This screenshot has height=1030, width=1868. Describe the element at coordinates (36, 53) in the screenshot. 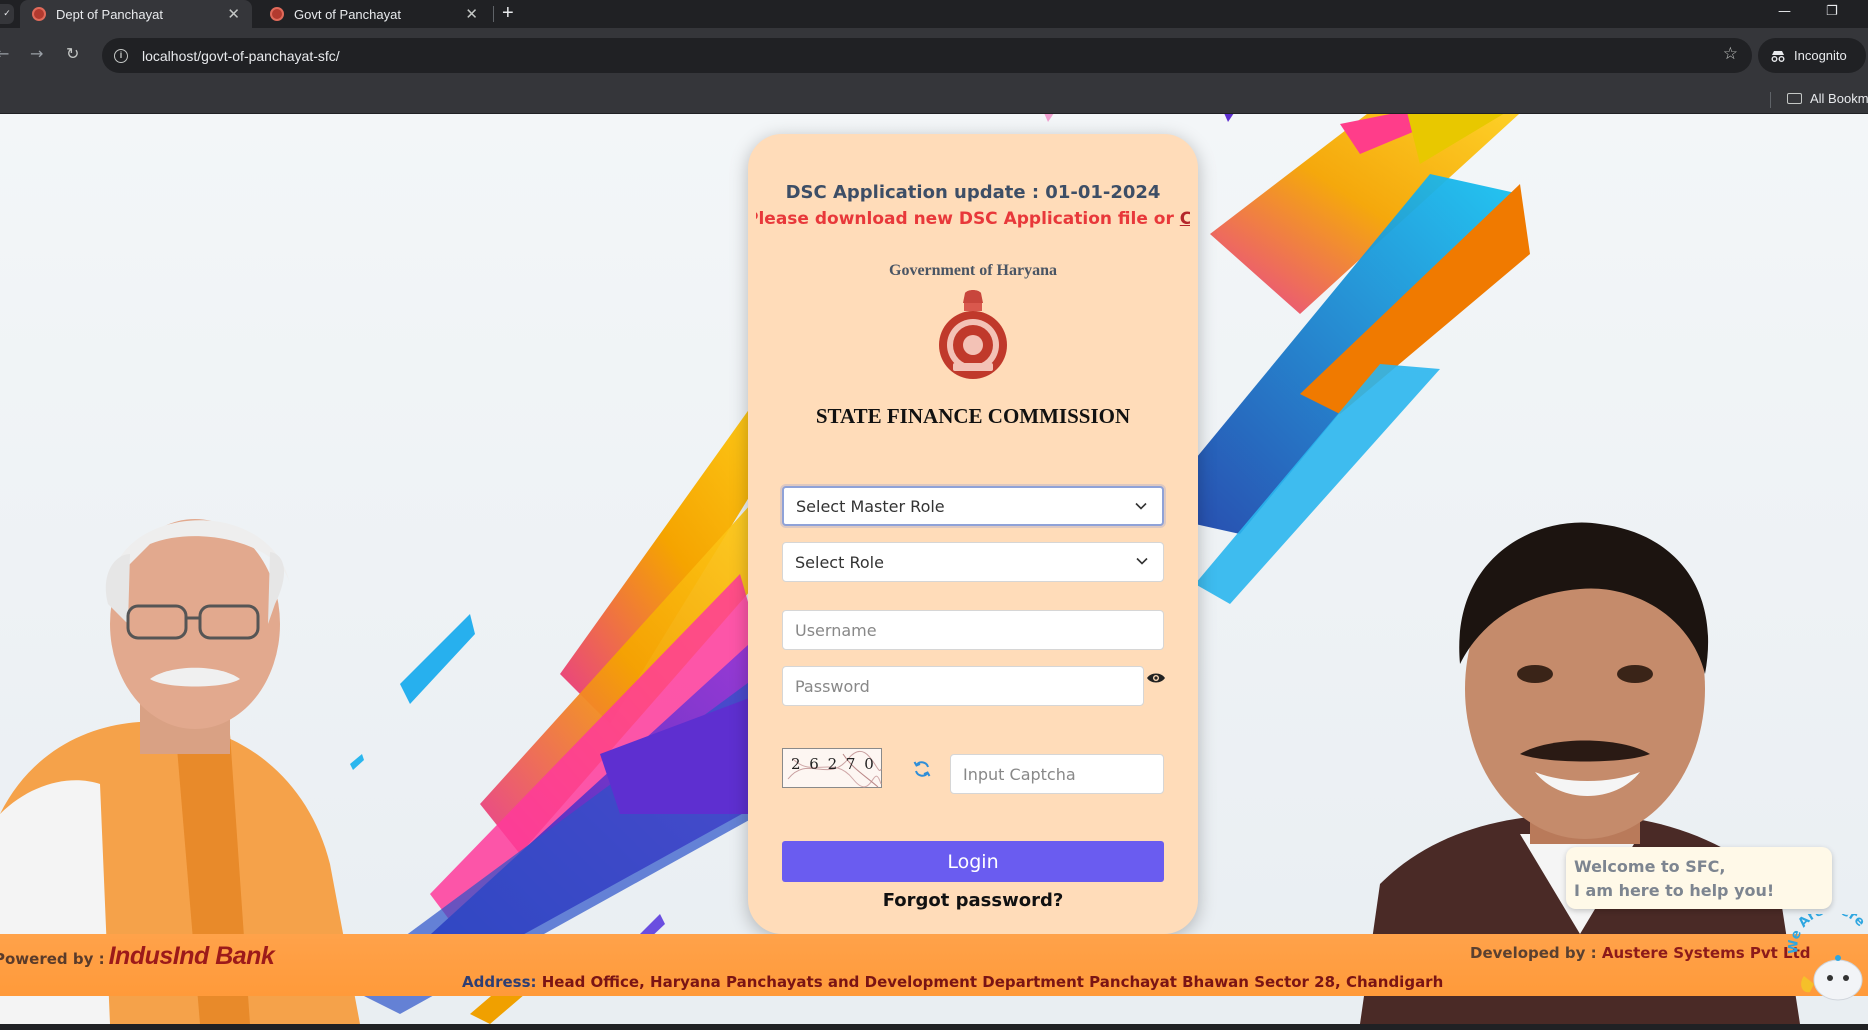

I see `forward-icon: →` at that location.